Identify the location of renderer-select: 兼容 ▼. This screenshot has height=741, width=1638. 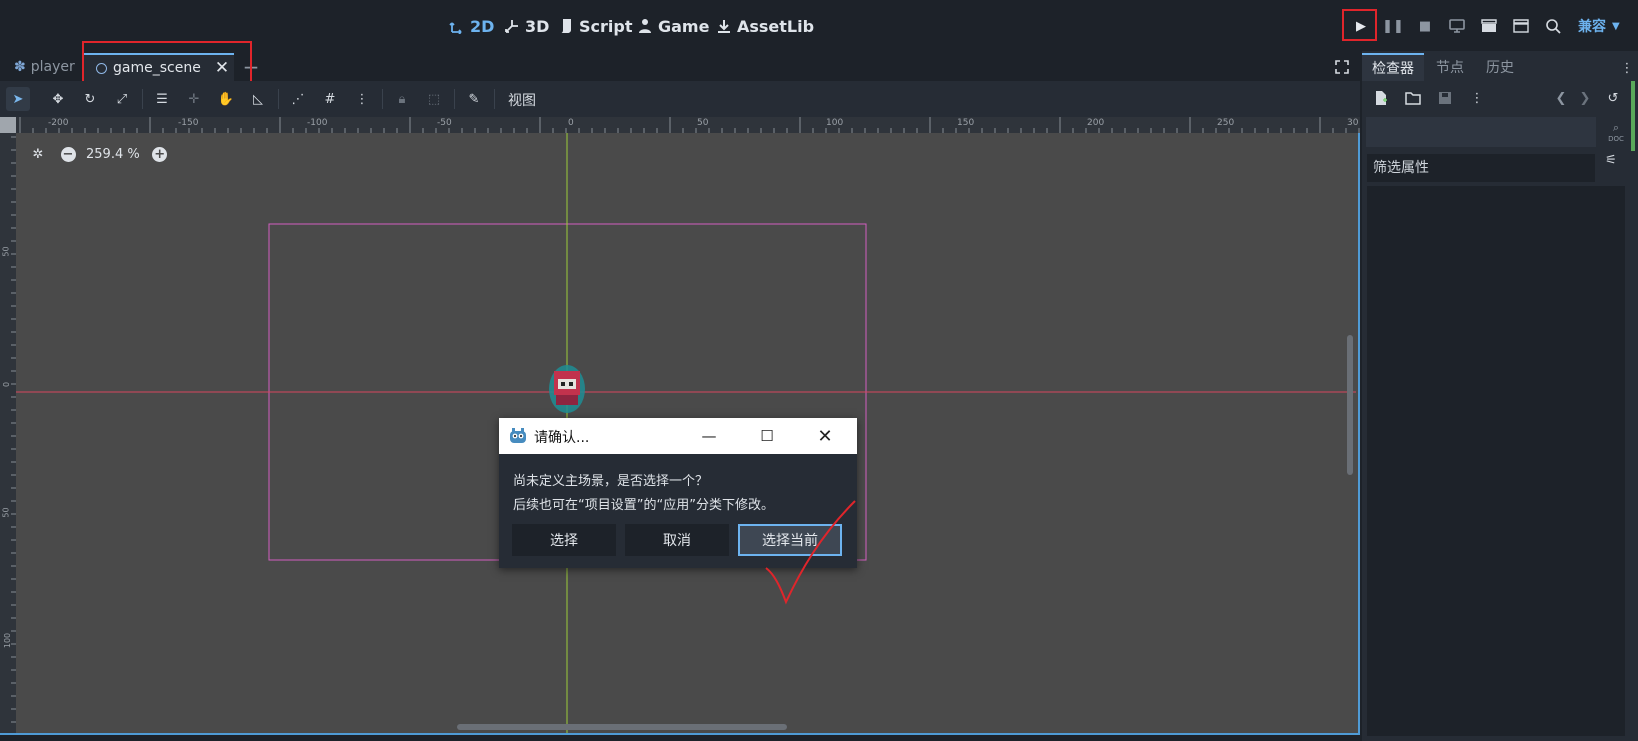
(1599, 26).